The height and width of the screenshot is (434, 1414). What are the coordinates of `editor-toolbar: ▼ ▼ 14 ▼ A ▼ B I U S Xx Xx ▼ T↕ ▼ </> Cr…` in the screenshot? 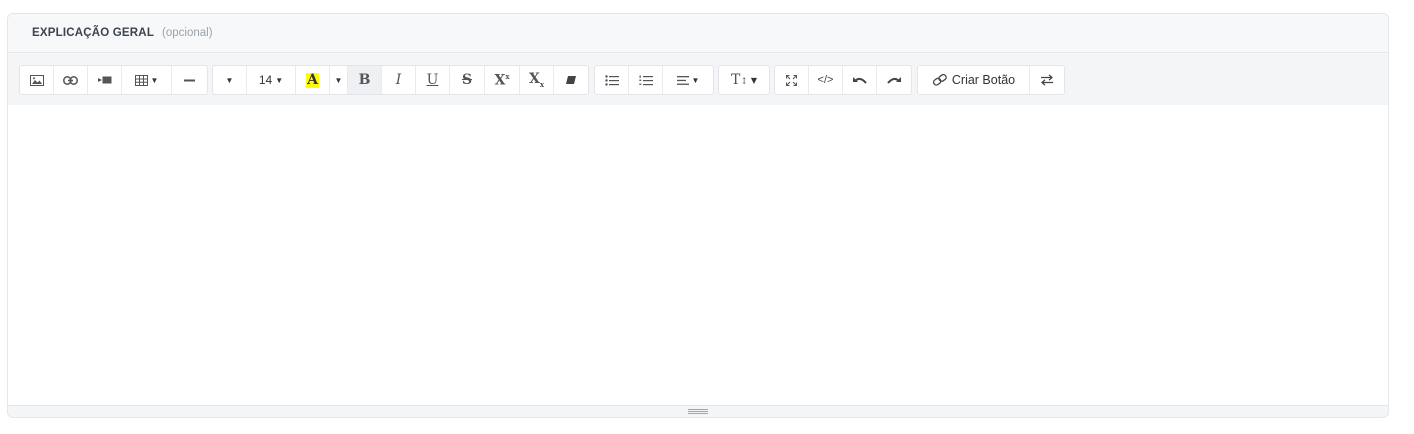 It's located at (698, 79).